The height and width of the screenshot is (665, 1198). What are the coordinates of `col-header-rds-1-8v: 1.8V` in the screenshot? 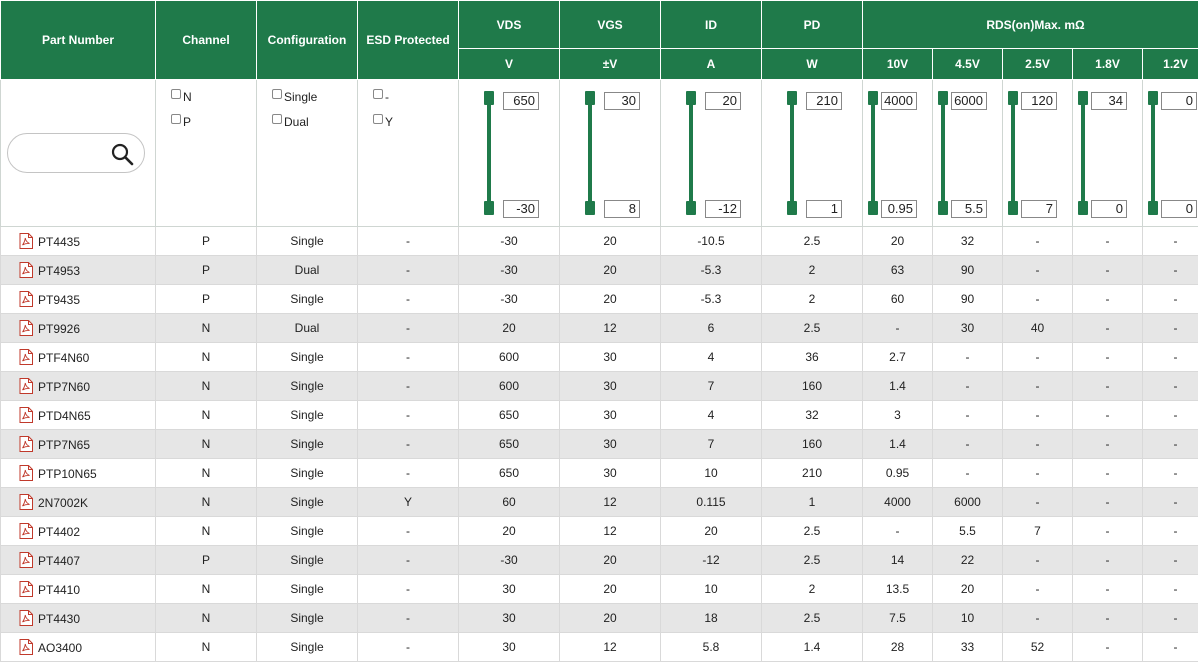 It's located at (1107, 64).